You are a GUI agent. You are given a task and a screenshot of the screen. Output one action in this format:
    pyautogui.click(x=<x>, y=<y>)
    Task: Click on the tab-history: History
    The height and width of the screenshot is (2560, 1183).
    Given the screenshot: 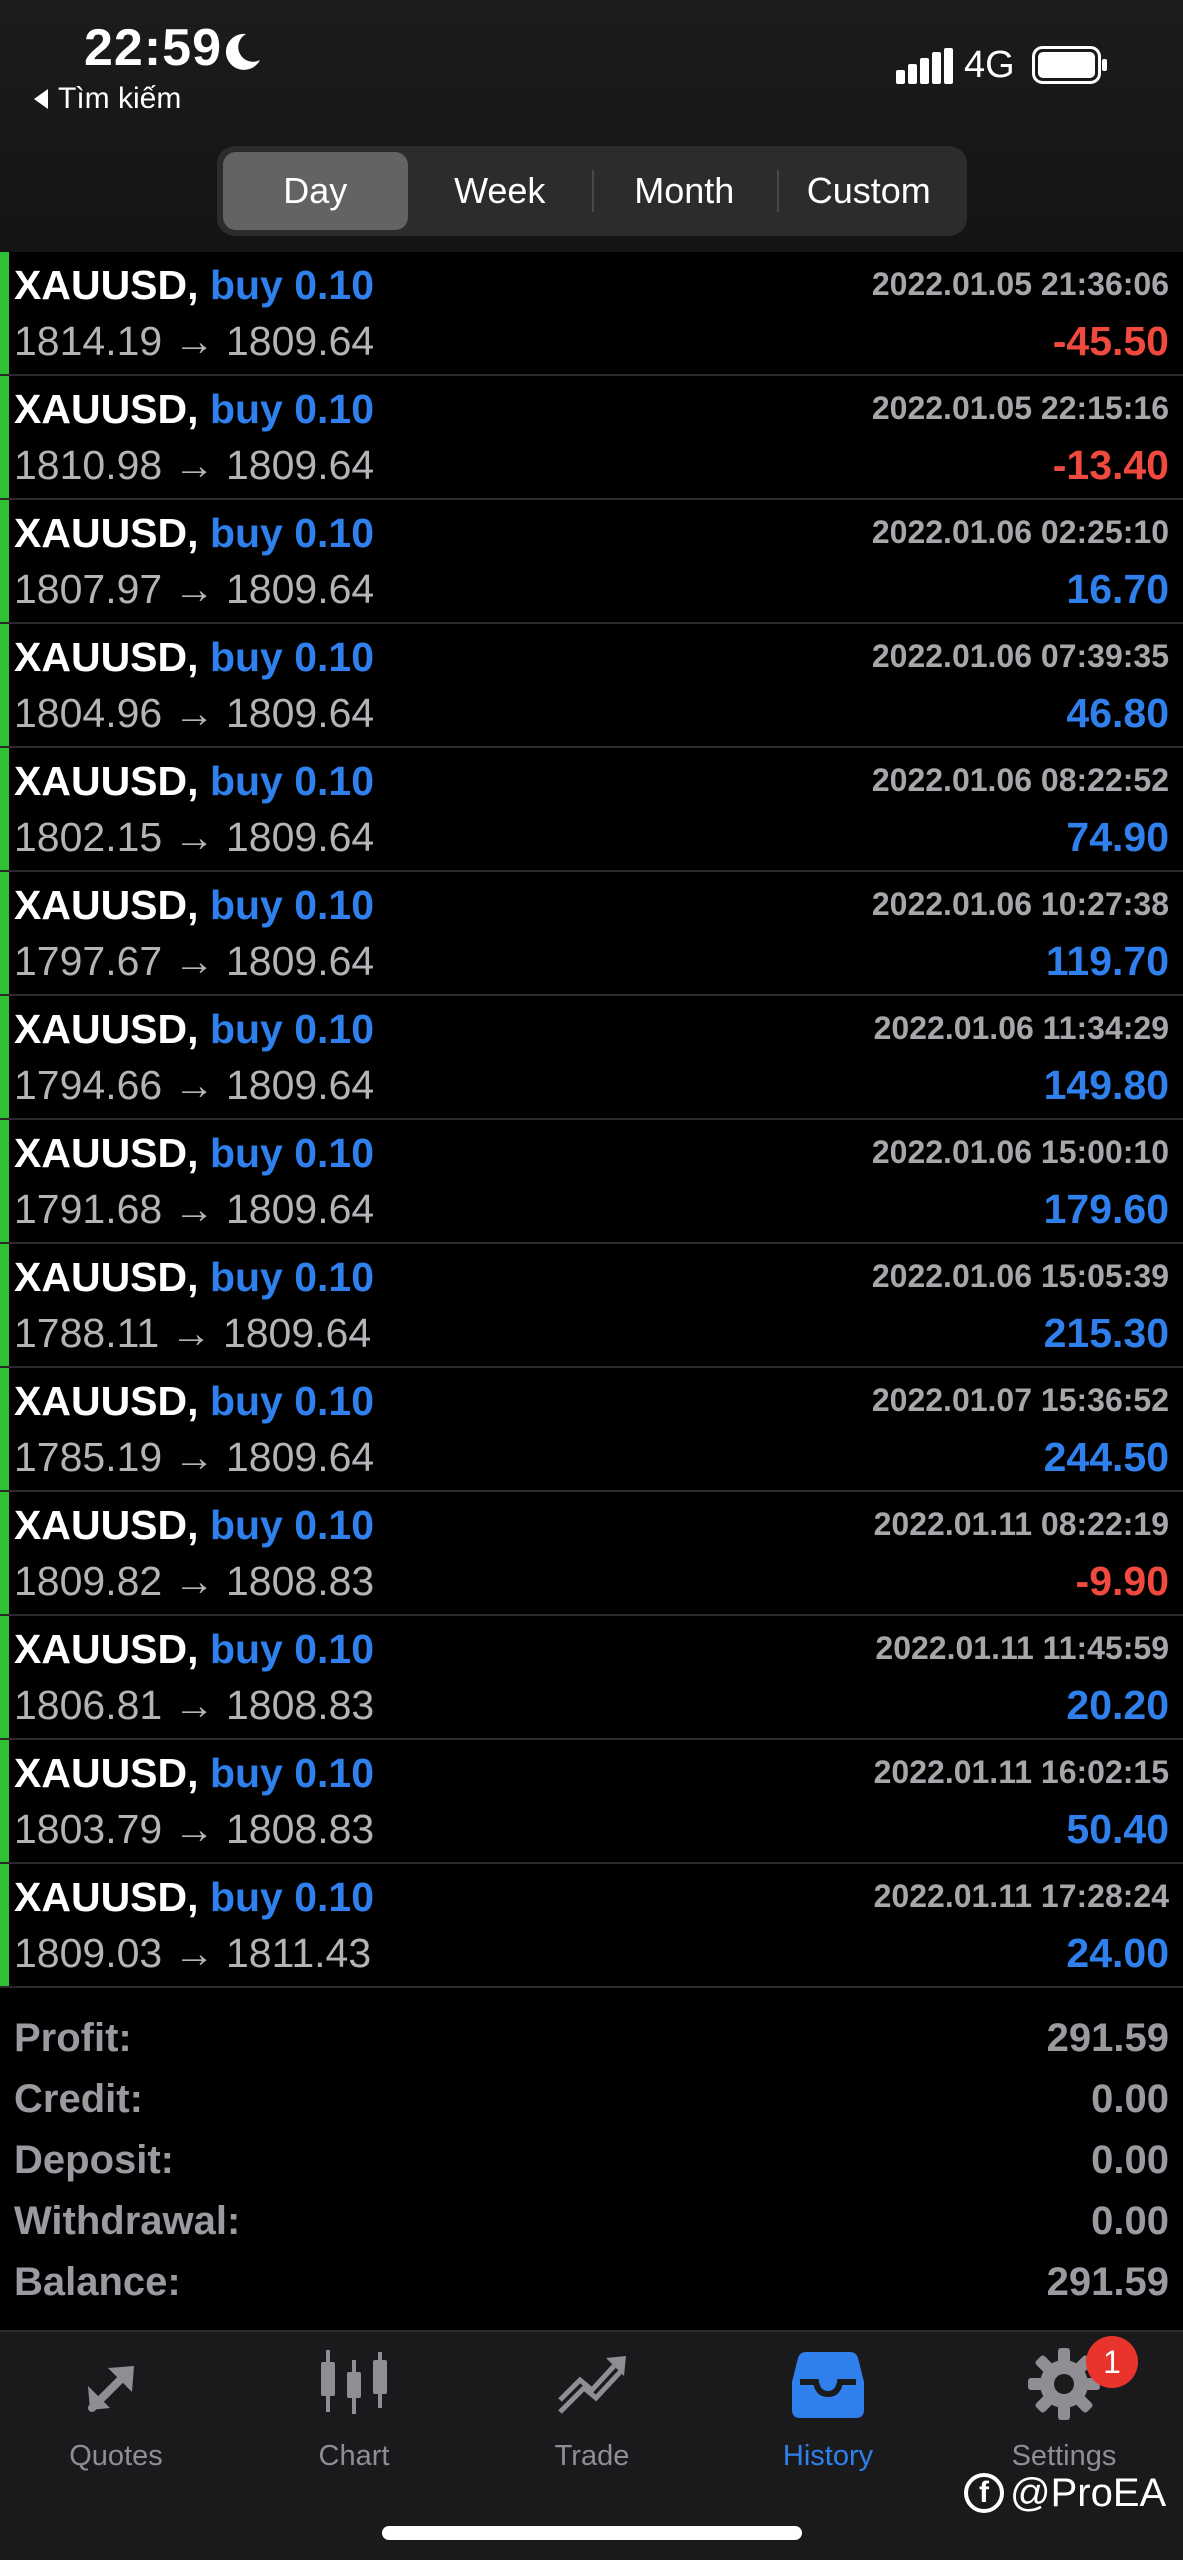 What is the action you would take?
    pyautogui.click(x=828, y=2421)
    